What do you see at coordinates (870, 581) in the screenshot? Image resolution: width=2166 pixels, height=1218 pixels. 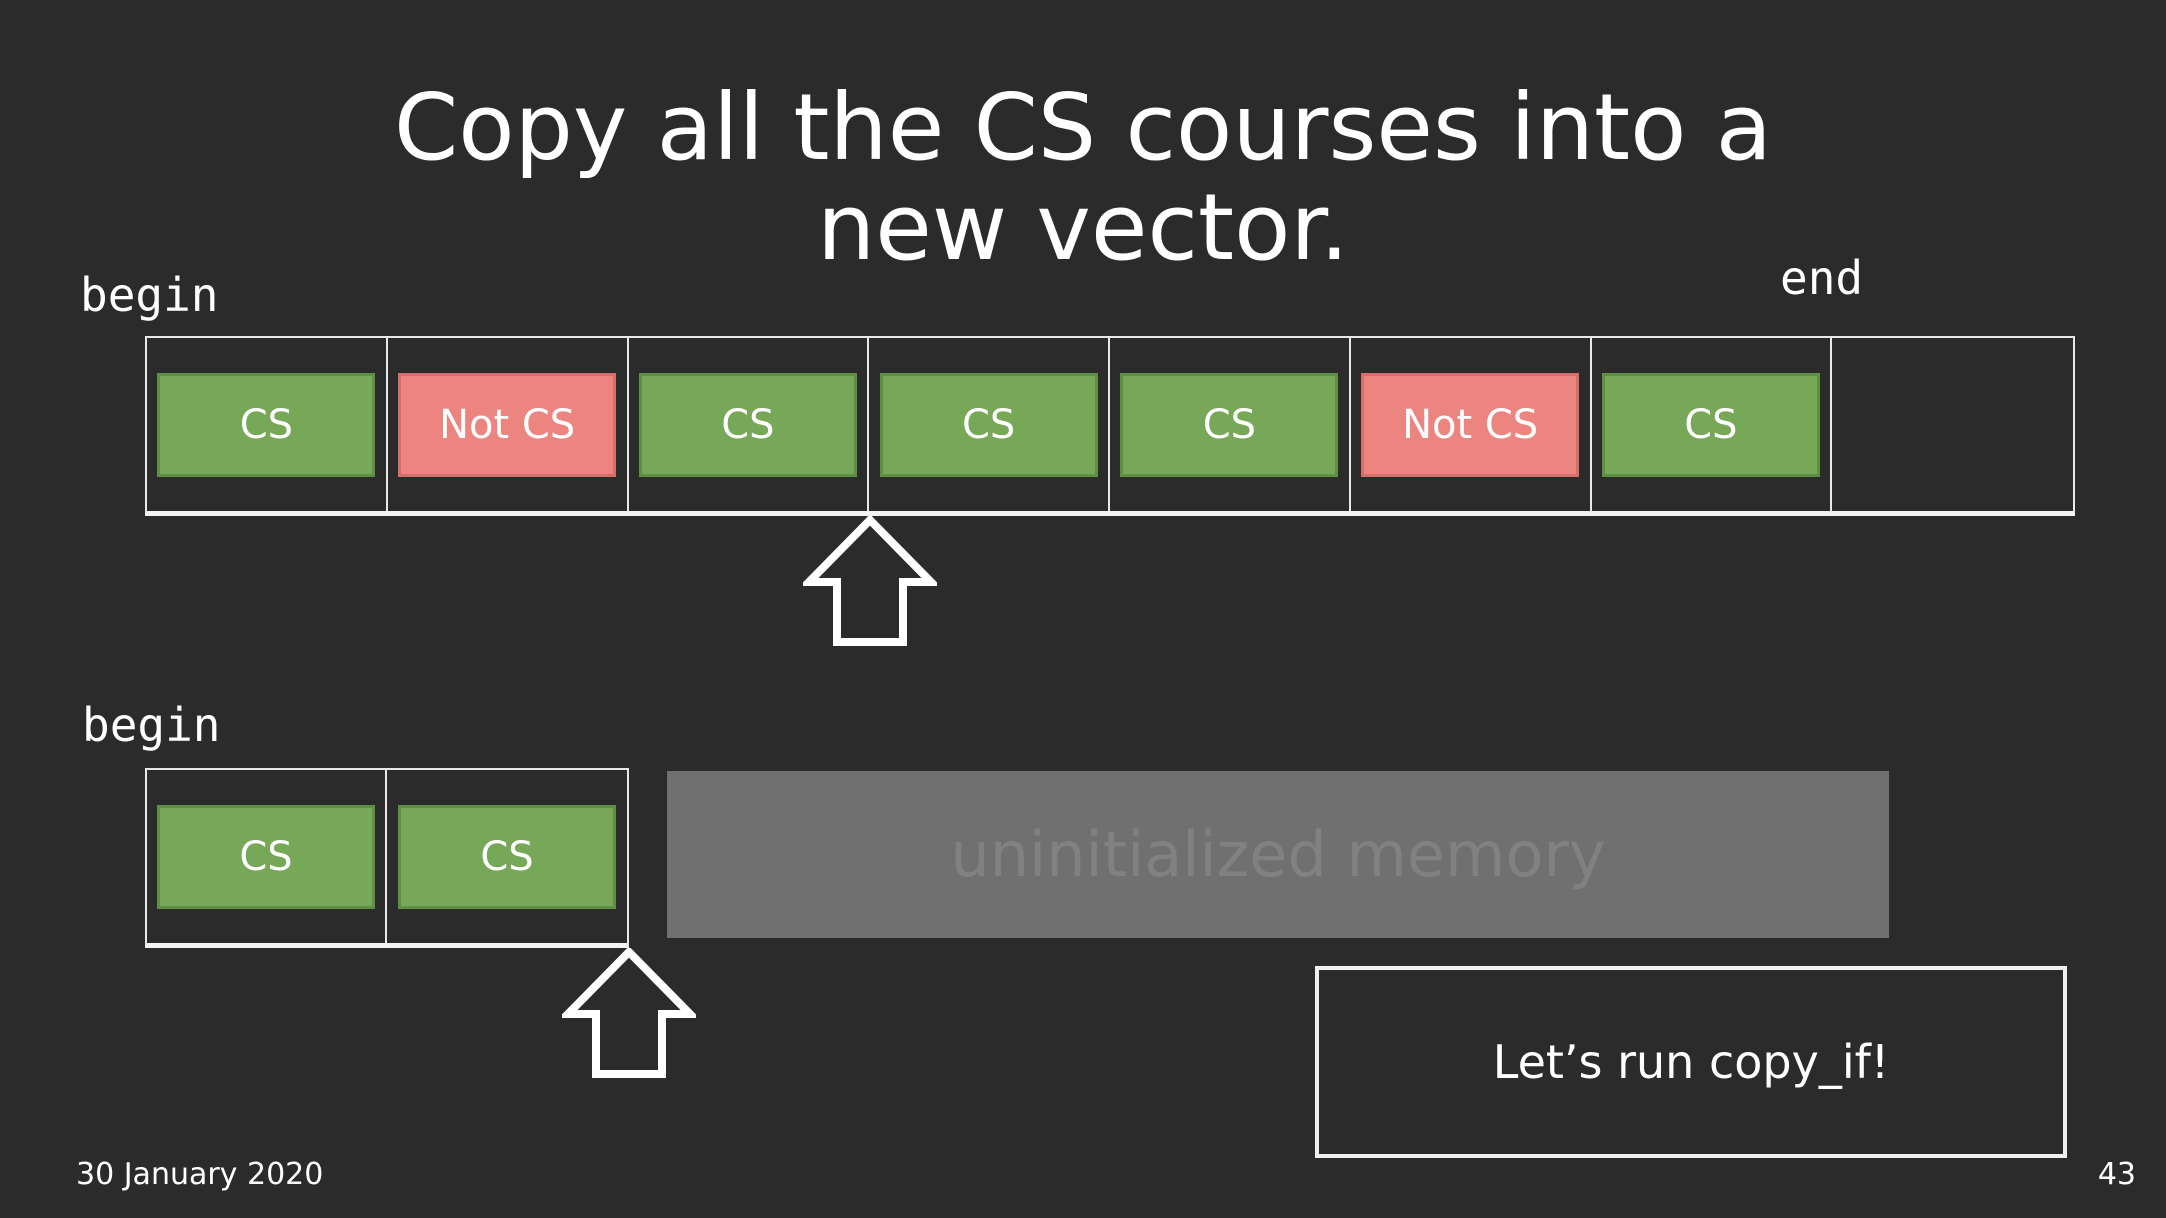 I see `source-iterator-arrow-icon` at bounding box center [870, 581].